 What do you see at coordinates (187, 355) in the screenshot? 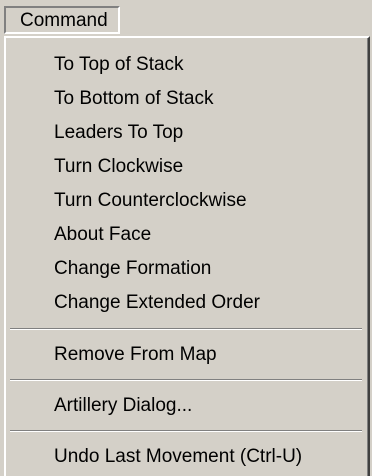
I see `menu-item-remove-from-map: Remove From Map` at bounding box center [187, 355].